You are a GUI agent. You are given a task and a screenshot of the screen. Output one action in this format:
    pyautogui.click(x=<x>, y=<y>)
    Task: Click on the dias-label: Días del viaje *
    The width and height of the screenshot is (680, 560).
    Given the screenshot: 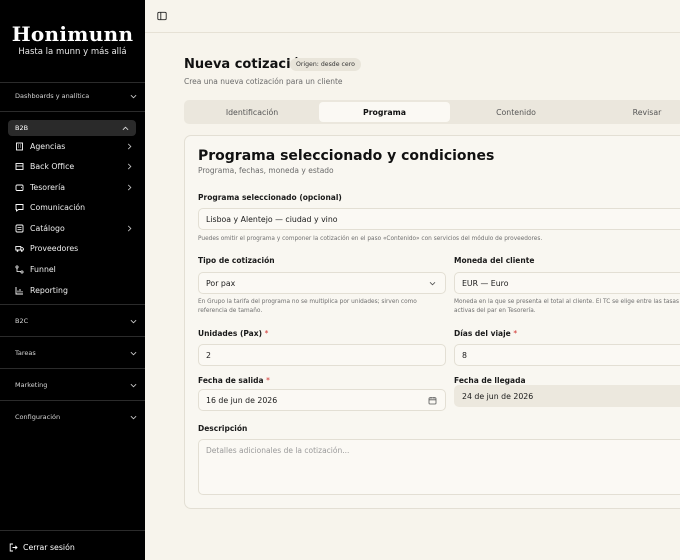 What is the action you would take?
    pyautogui.click(x=485, y=333)
    